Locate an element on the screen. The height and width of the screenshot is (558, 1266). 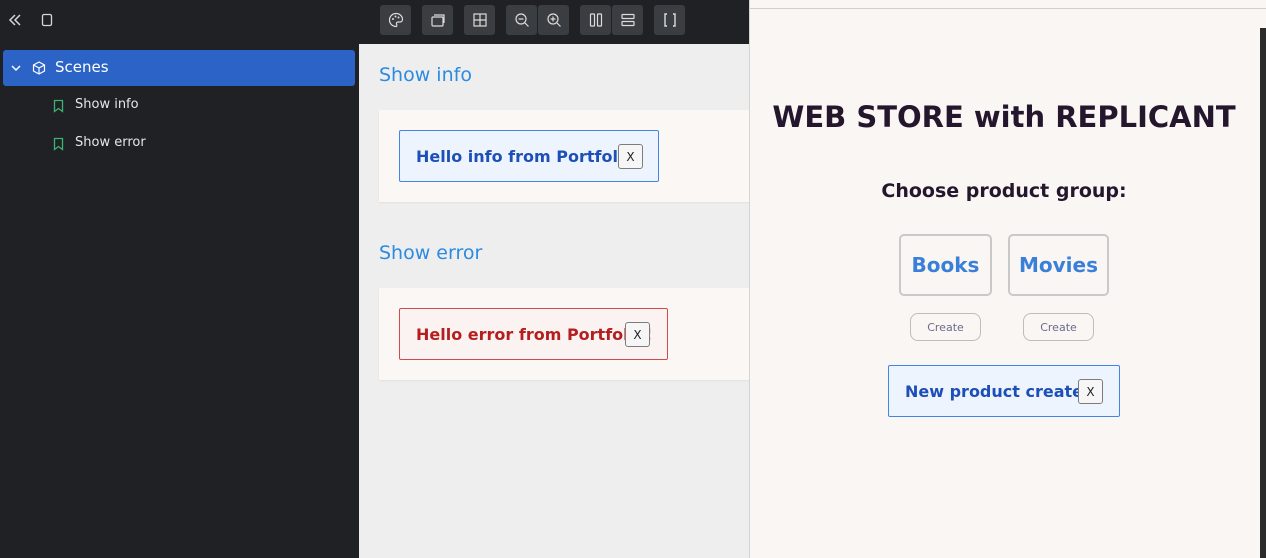
movies-button: Movies is located at coordinates (1058, 265).